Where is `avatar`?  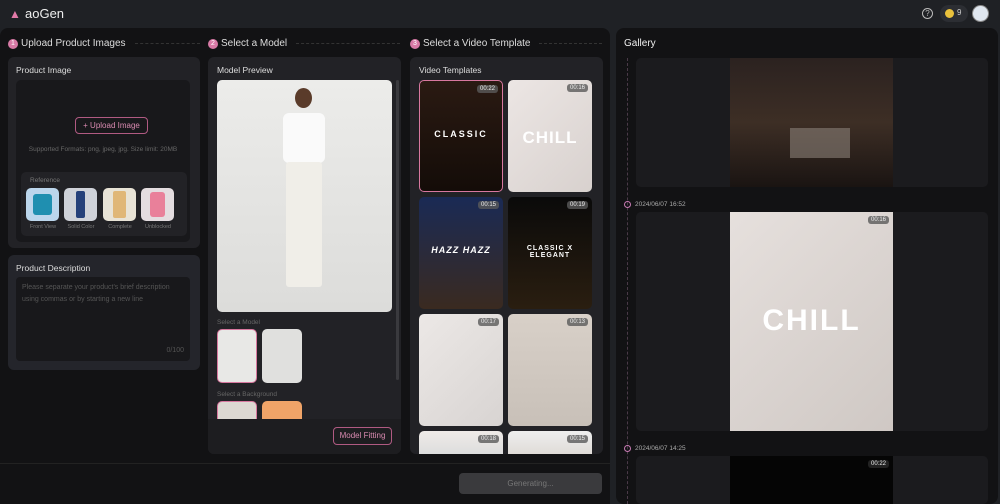
avatar is located at coordinates (980, 13).